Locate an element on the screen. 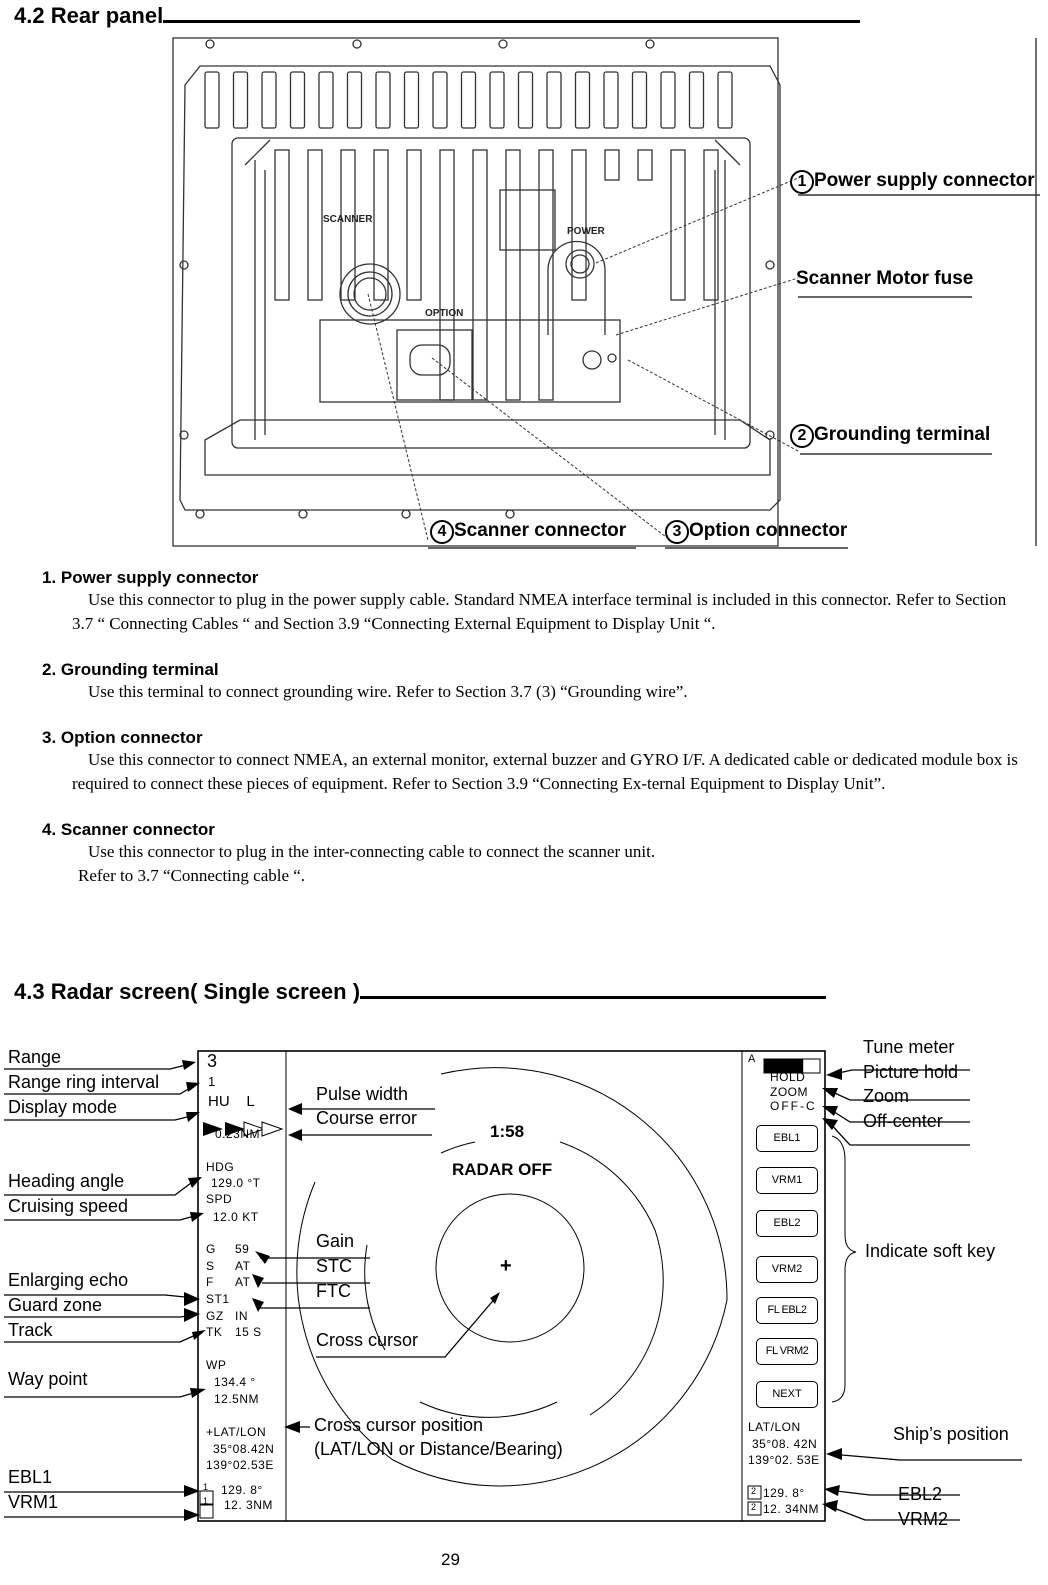 The width and height of the screenshot is (1048, 1585). gain-value: 59 is located at coordinates (242, 1249).